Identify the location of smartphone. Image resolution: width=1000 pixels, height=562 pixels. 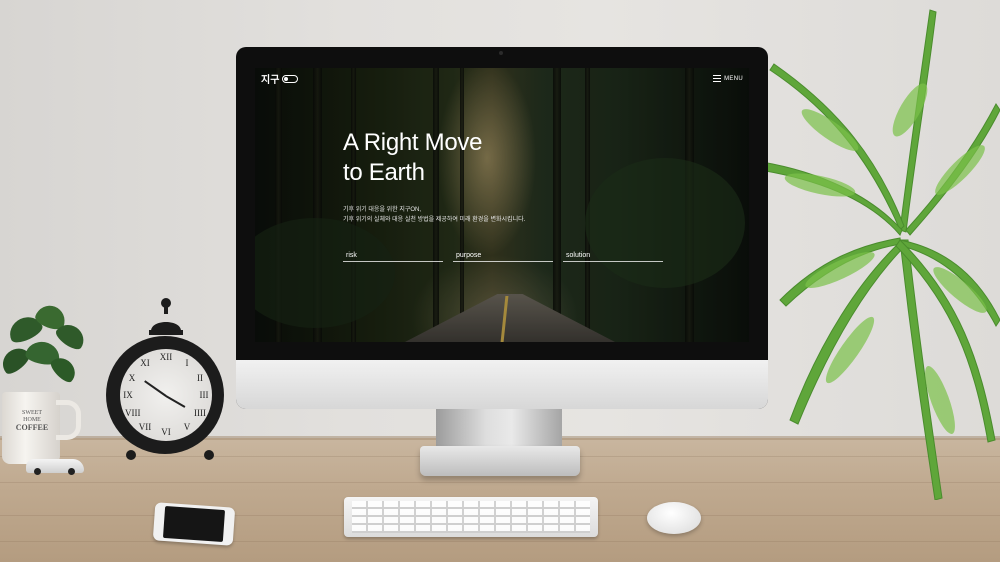
(194, 524).